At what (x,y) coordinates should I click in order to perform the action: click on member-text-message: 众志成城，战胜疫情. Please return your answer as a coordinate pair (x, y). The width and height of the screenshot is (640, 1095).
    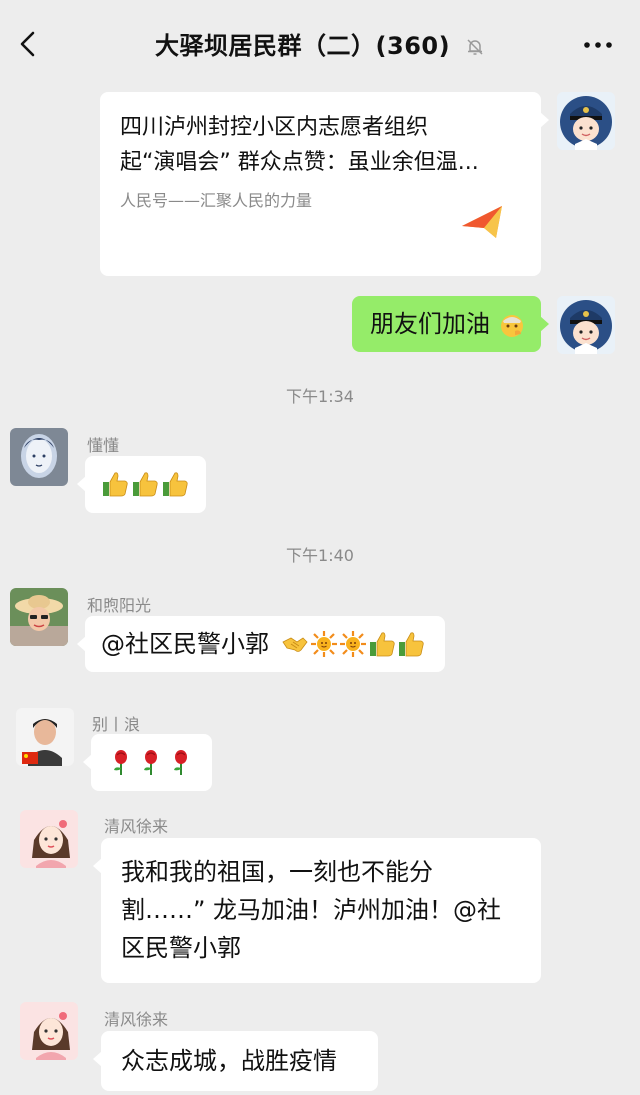
    Looking at the image, I should click on (235, 1061).